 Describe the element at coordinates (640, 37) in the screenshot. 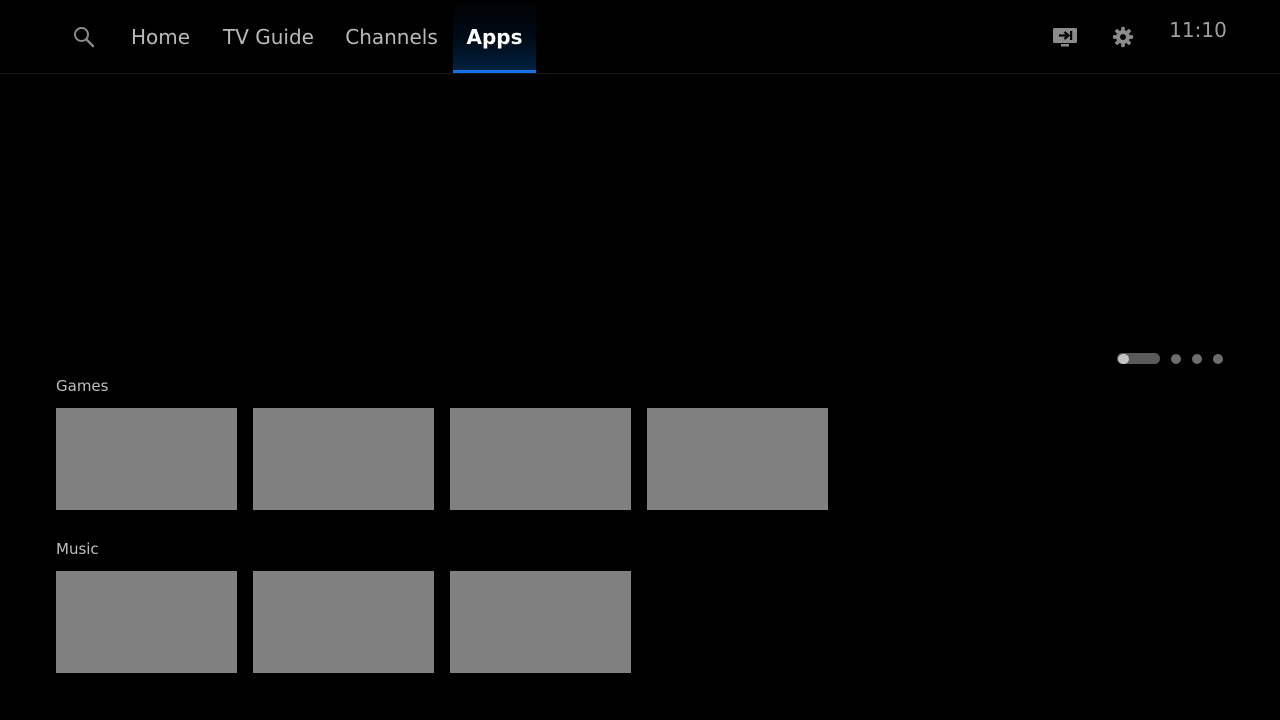

I see `top-navigation-bar: Home TV Guide Channels Apps 11:10` at that location.